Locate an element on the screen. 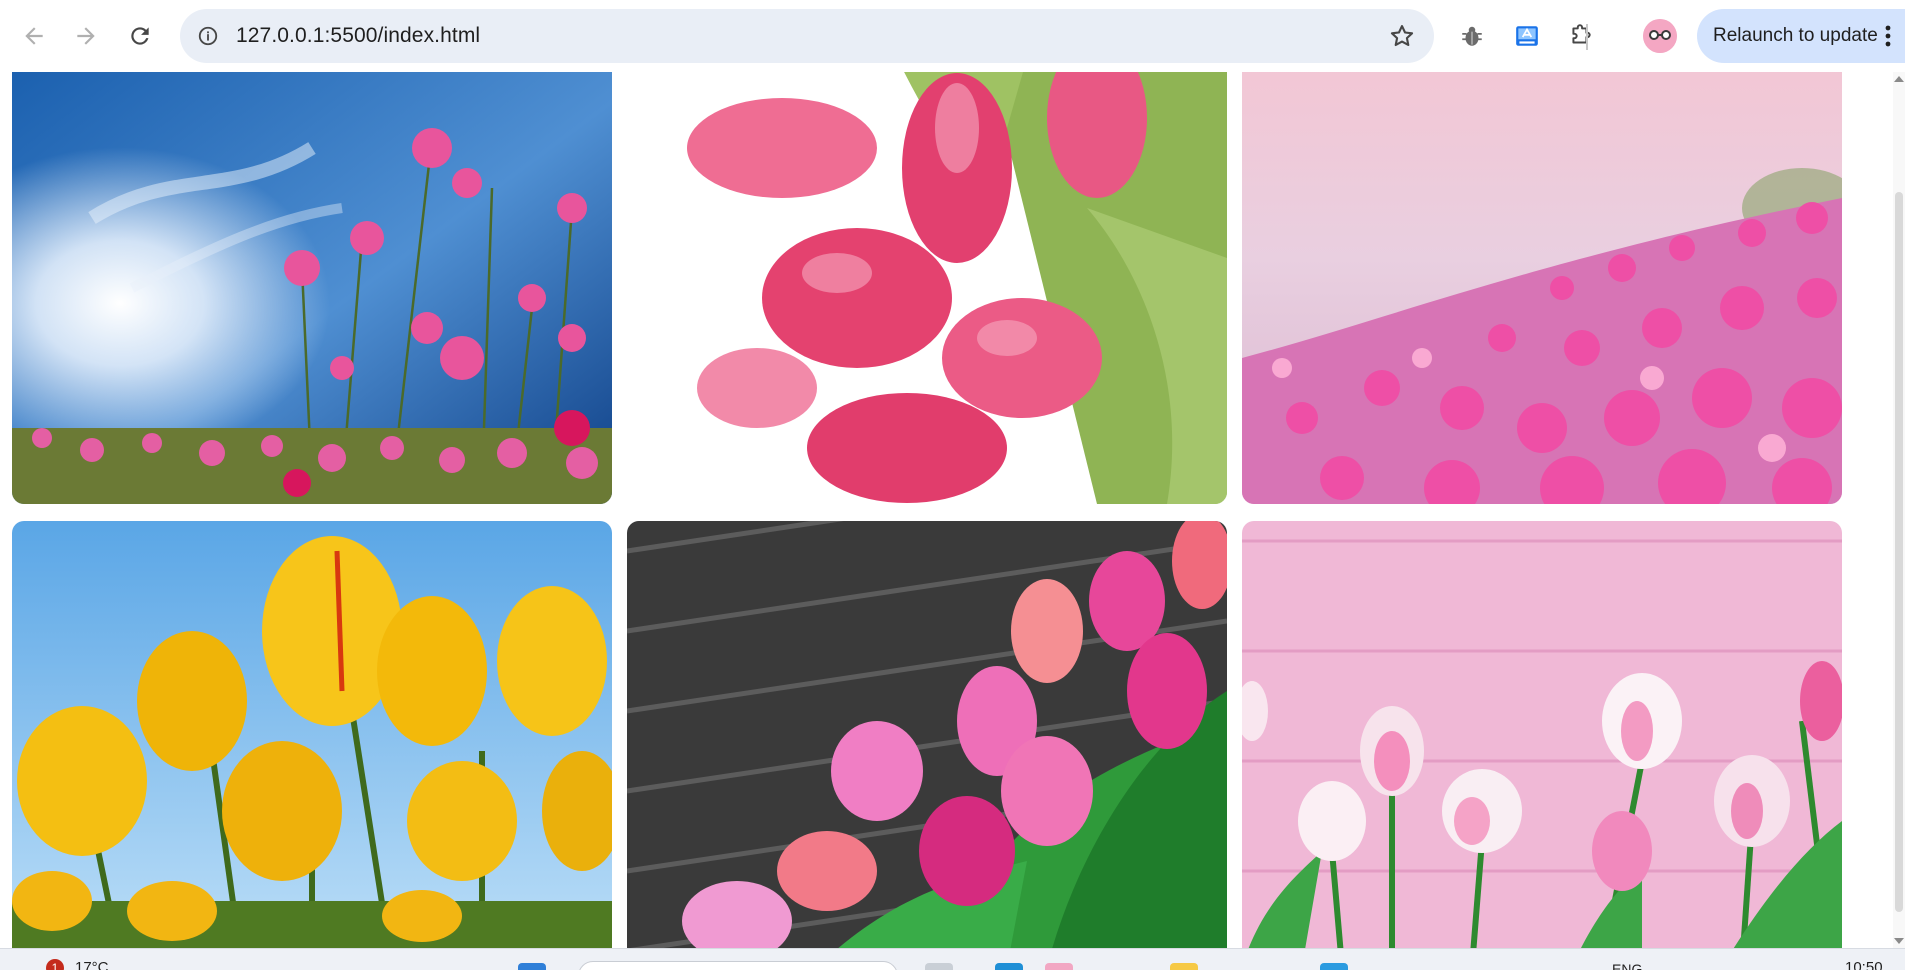  site-info-button is located at coordinates (208, 36).